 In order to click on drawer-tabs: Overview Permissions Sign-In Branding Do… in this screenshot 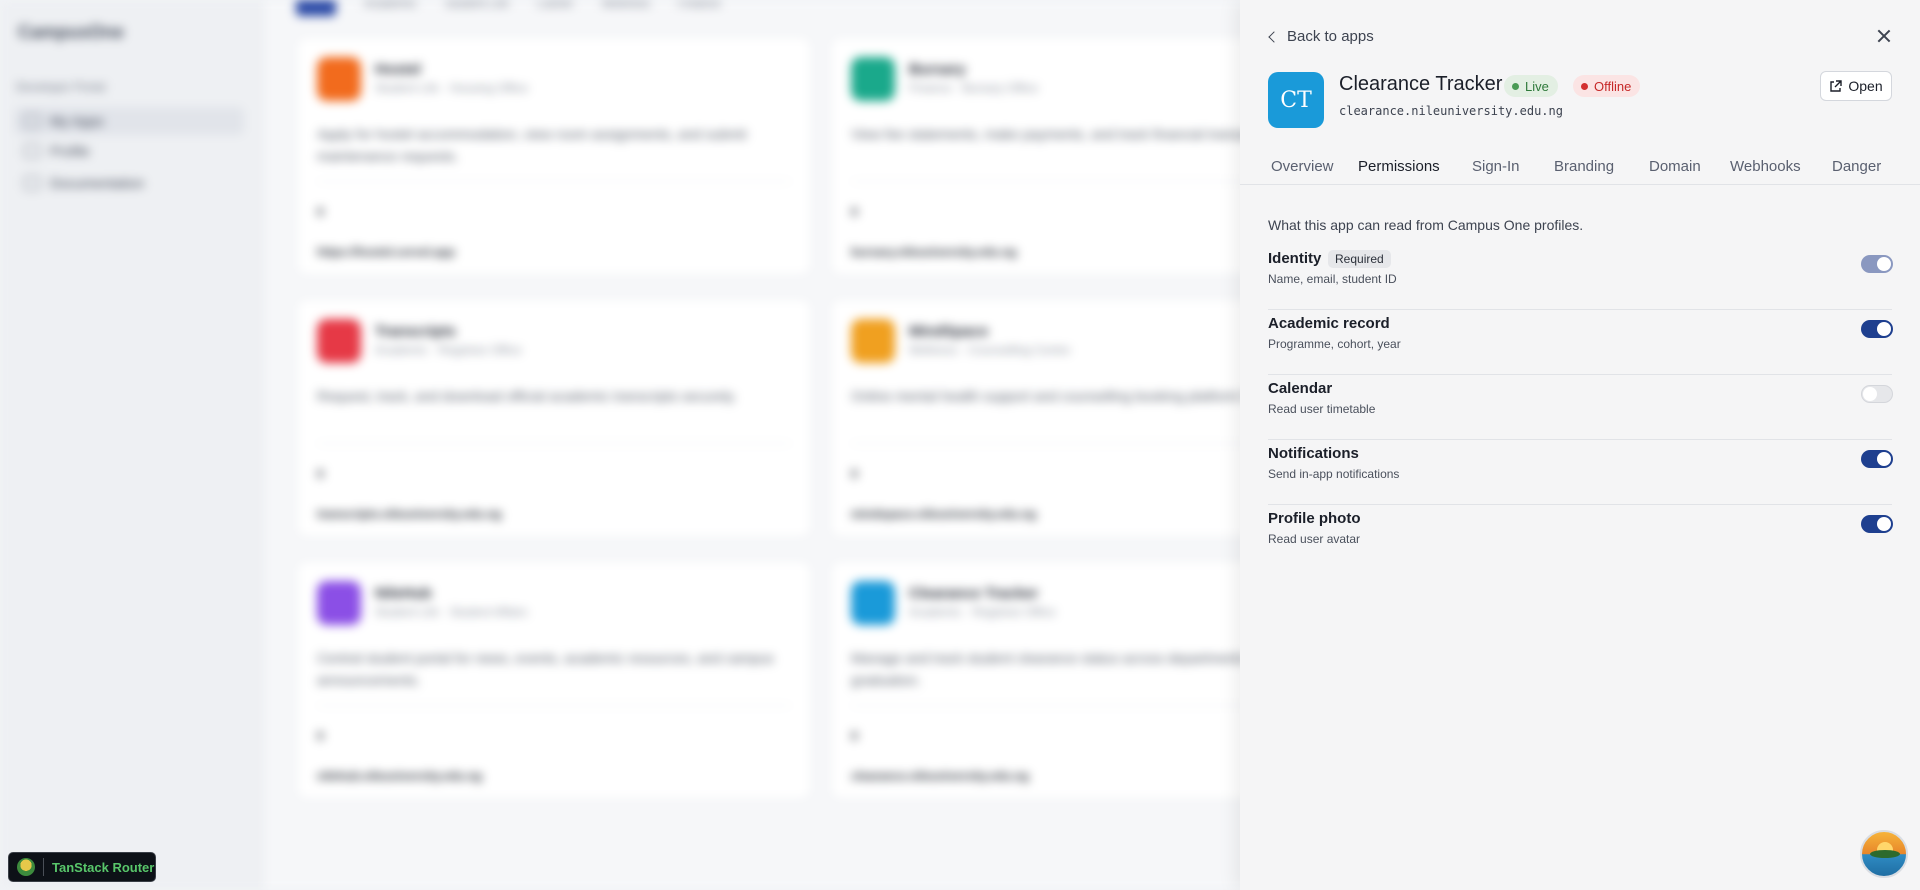, I will do `click(1580, 168)`.